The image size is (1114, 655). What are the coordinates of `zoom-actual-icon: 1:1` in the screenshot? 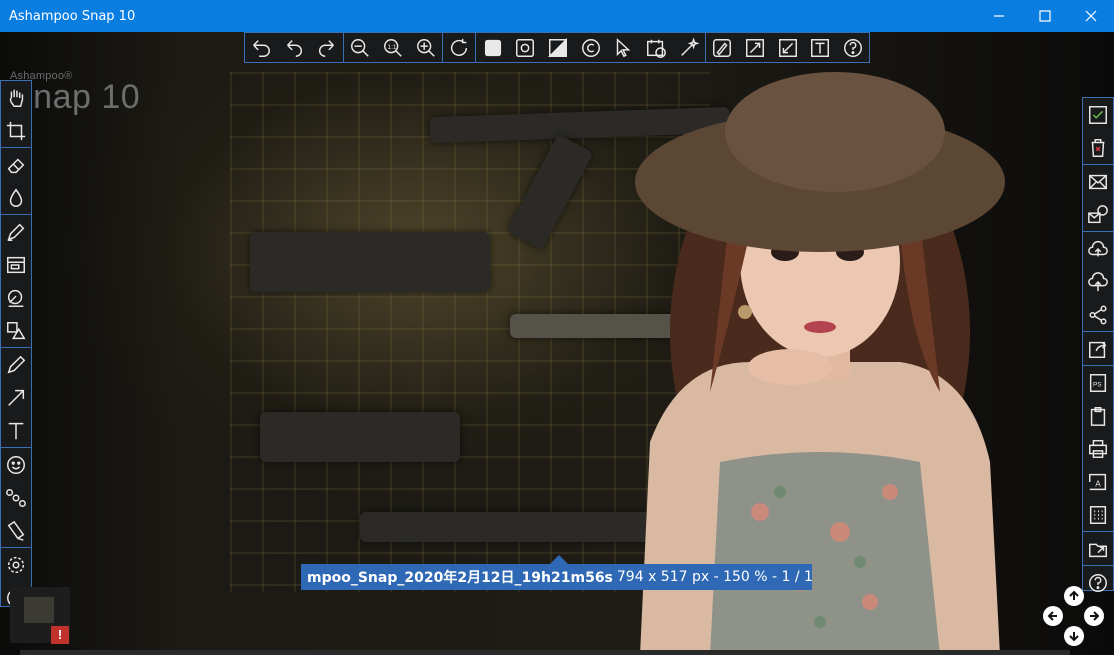 It's located at (393, 47).